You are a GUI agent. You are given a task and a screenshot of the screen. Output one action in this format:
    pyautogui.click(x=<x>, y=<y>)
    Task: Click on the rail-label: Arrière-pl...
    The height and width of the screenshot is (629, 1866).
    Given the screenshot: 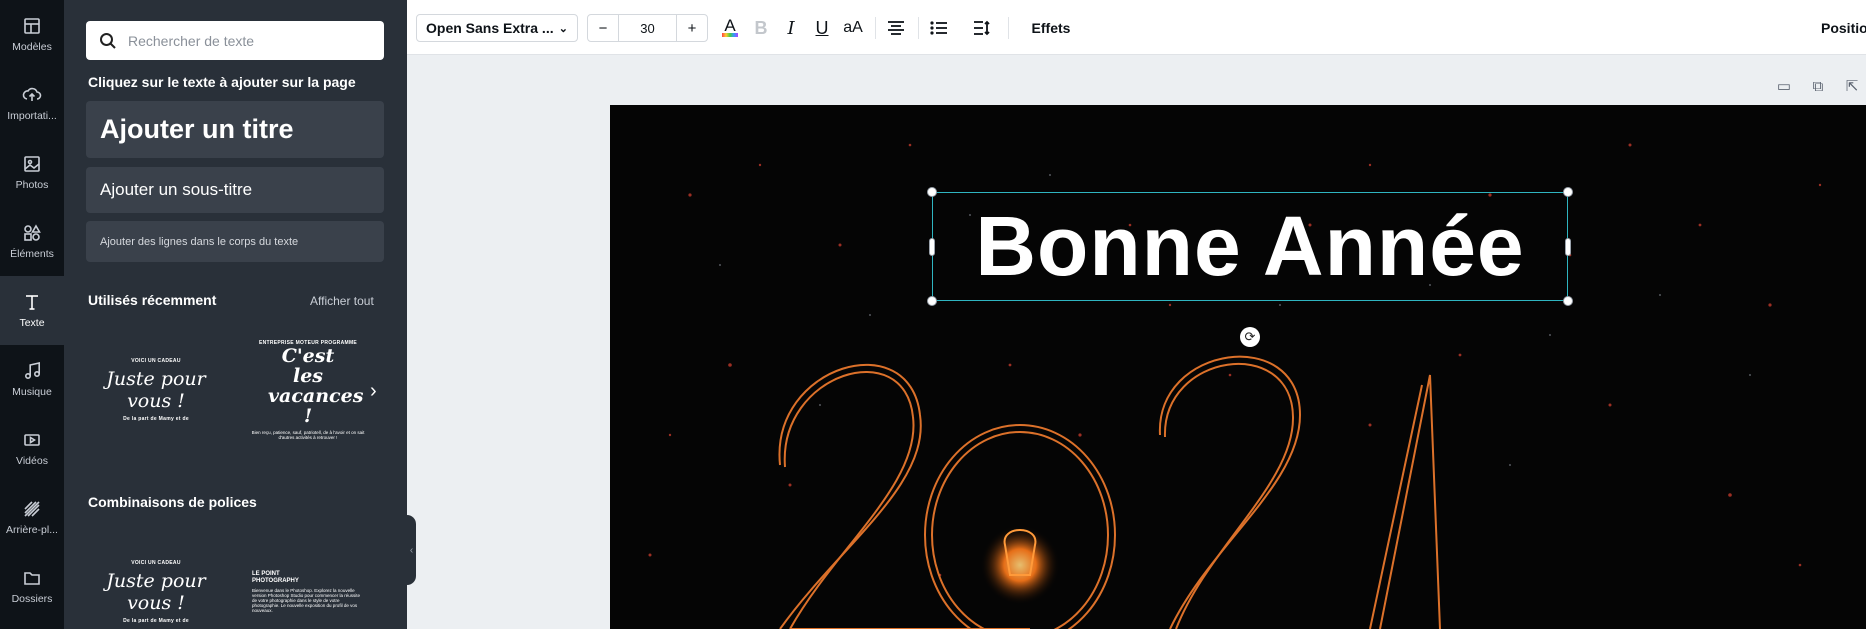 What is the action you would take?
    pyautogui.click(x=32, y=530)
    